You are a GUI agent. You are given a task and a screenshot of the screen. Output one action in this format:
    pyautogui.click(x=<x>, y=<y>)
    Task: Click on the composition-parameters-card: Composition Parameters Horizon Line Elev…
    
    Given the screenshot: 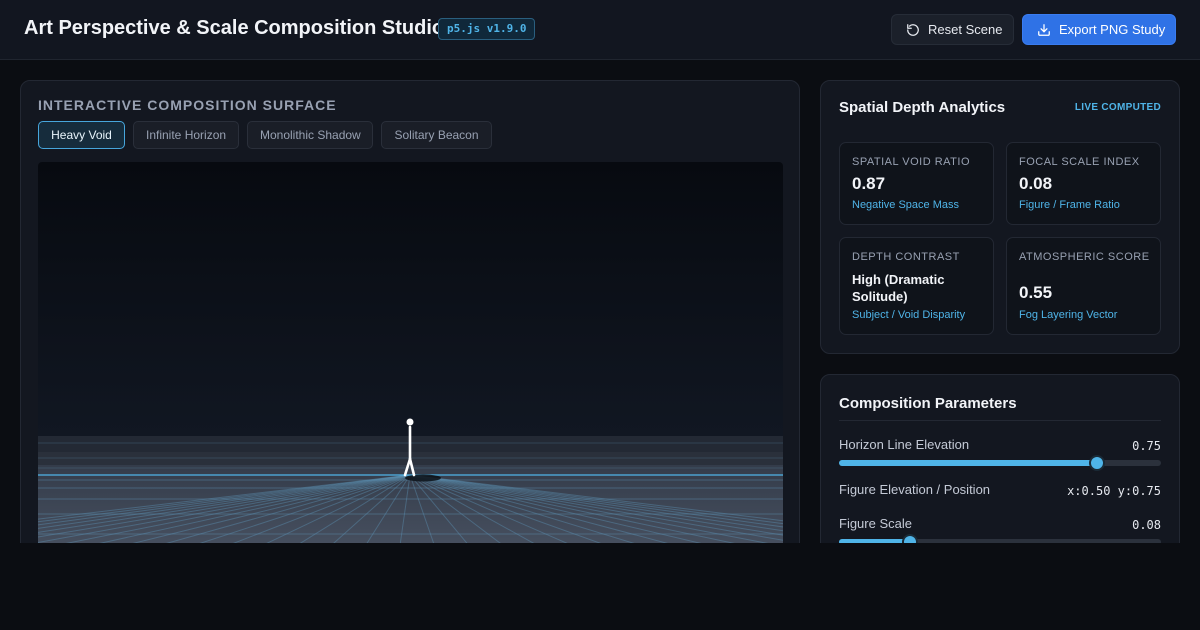 What is the action you would take?
    pyautogui.click(x=1000, y=458)
    